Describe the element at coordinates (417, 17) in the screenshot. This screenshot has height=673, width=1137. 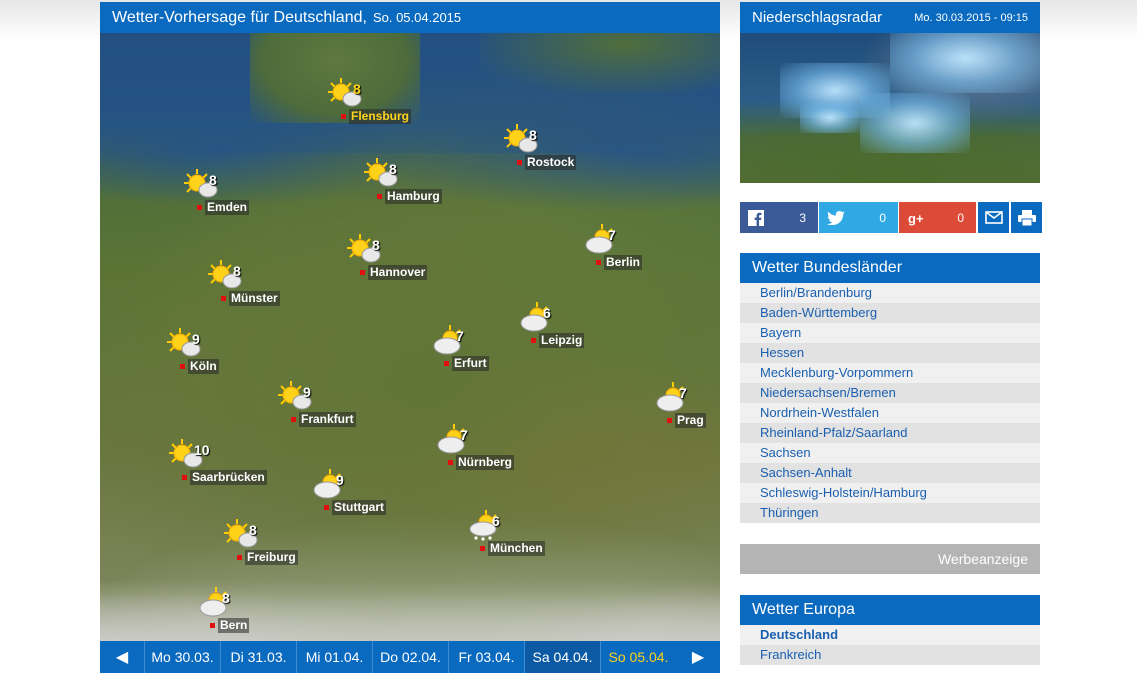
I see `forecast-date: So. 05.04.2015` at that location.